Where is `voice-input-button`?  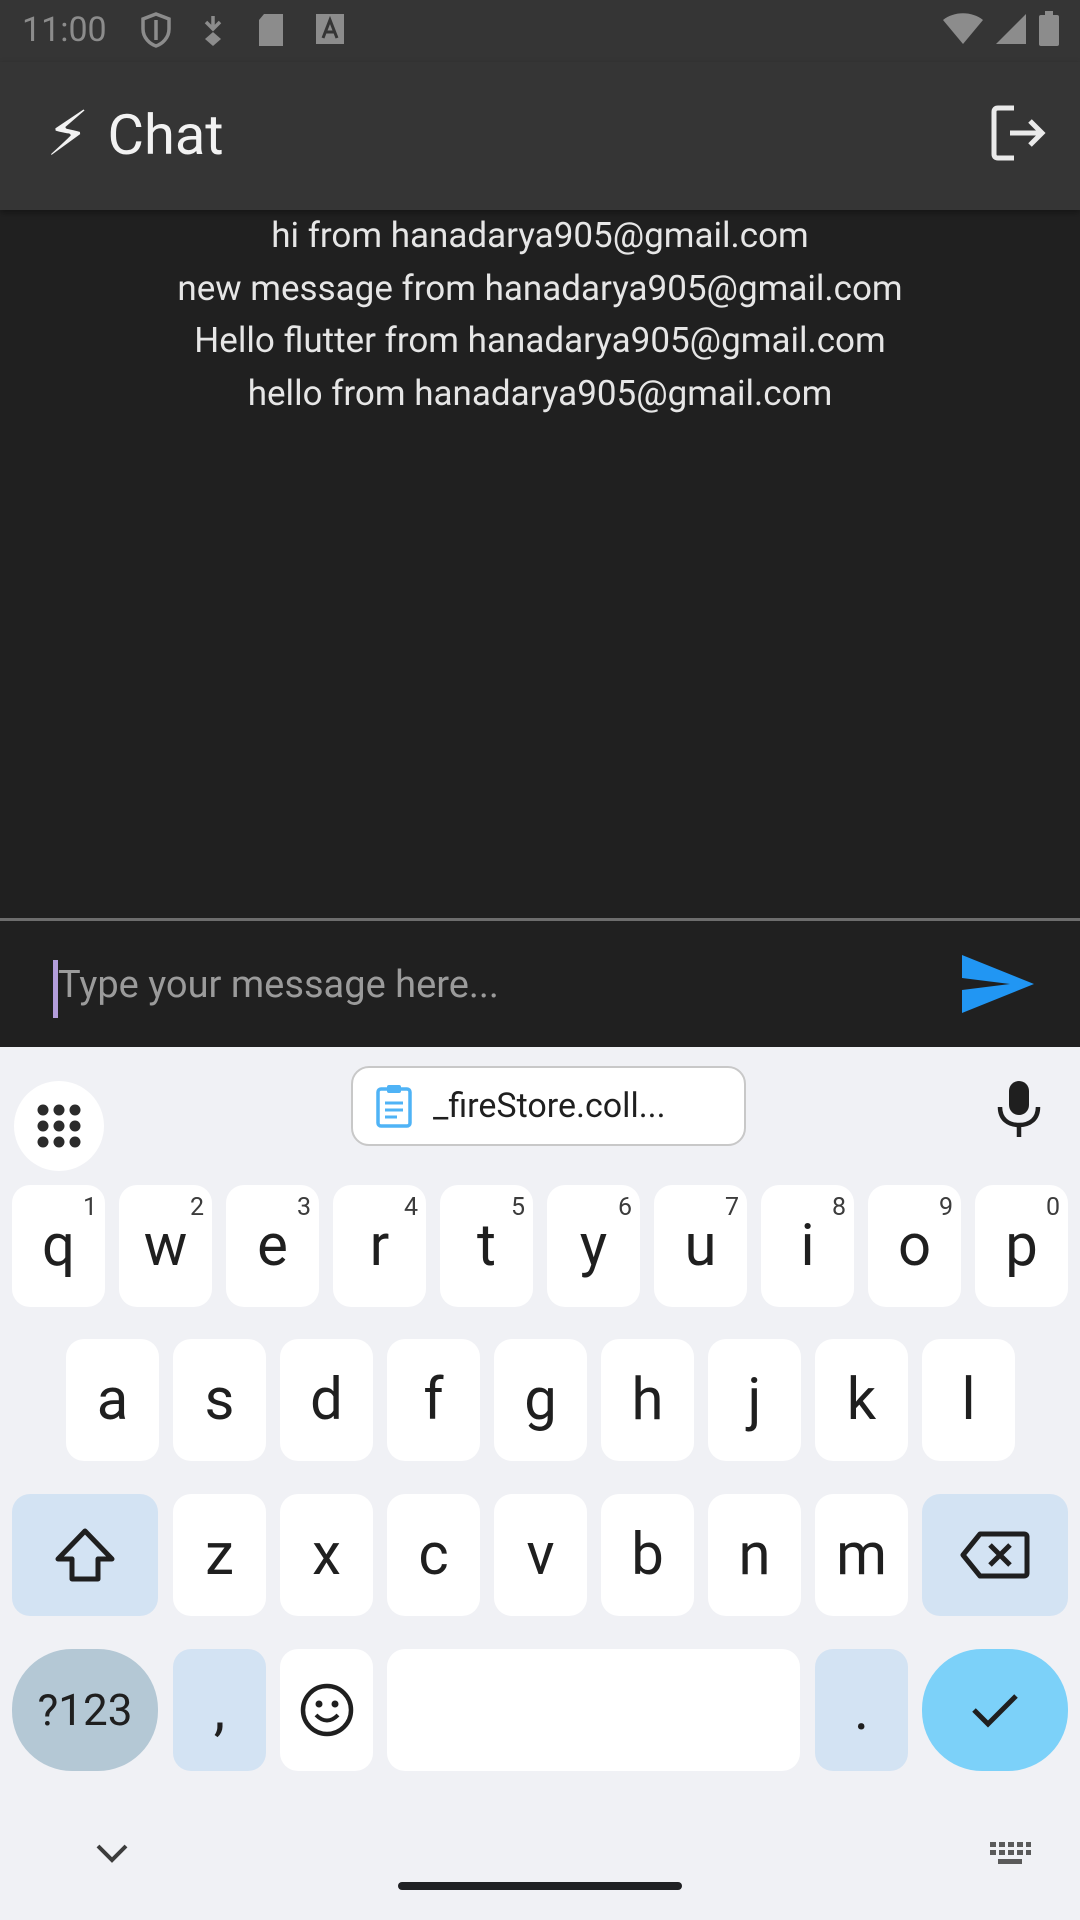
voice-input-button is located at coordinates (1019, 1109).